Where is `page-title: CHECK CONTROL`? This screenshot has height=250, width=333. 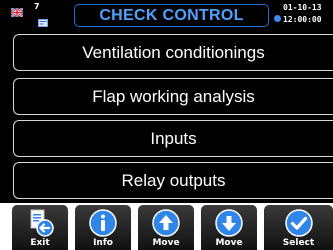
page-title: CHECK CONTROL is located at coordinates (171, 15).